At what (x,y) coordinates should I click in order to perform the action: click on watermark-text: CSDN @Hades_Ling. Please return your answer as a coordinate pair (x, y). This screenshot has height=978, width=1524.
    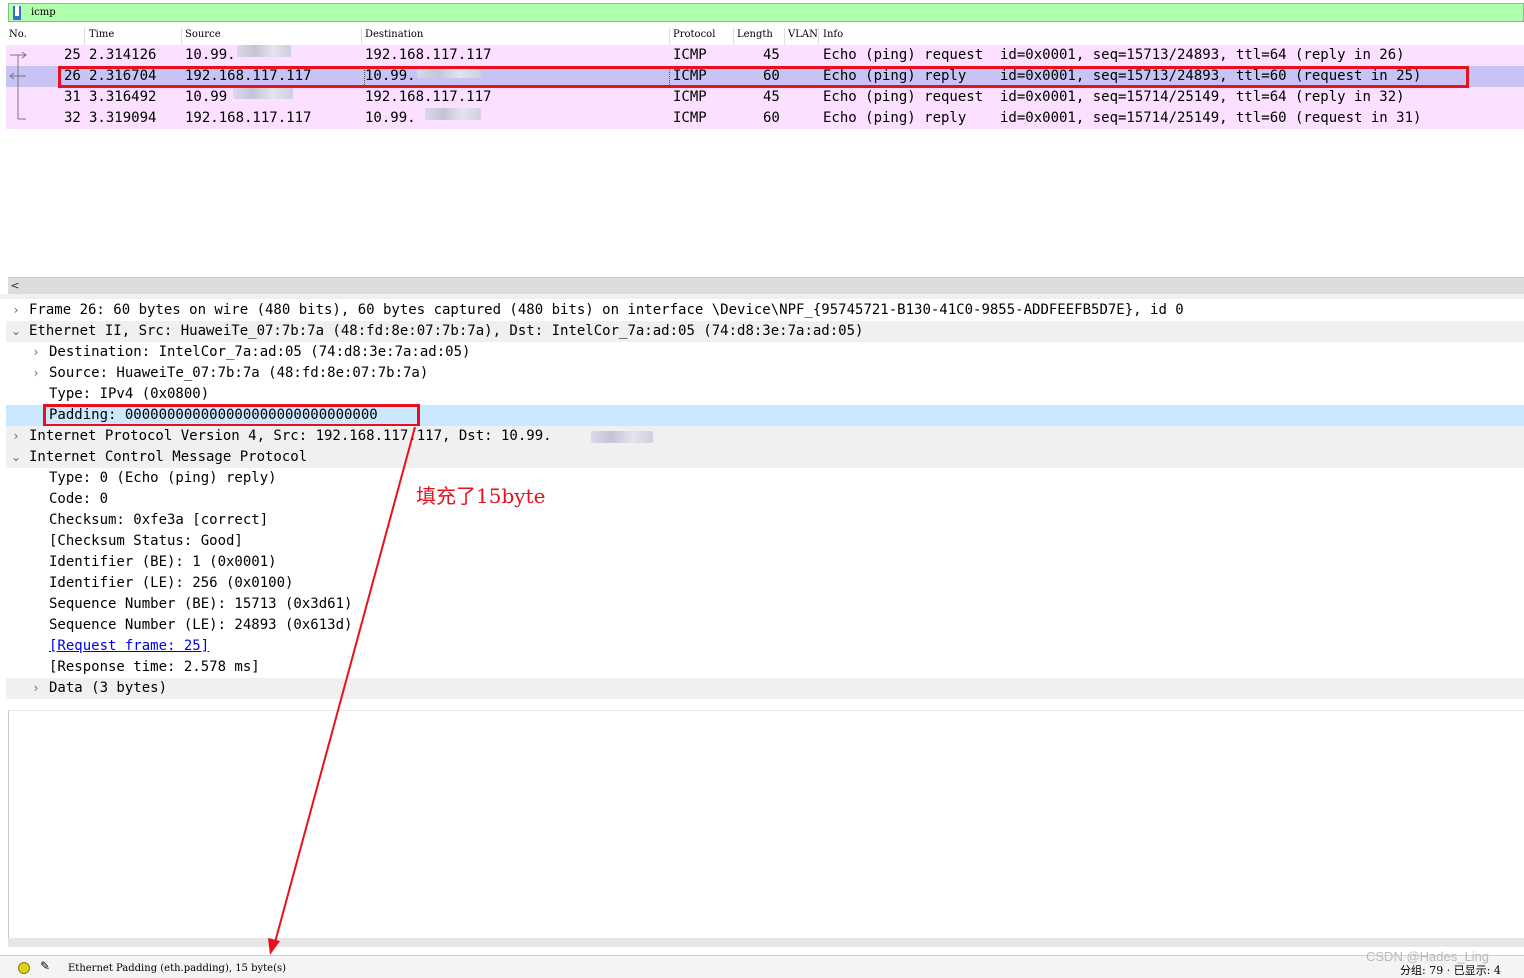
    Looking at the image, I should click on (1428, 956).